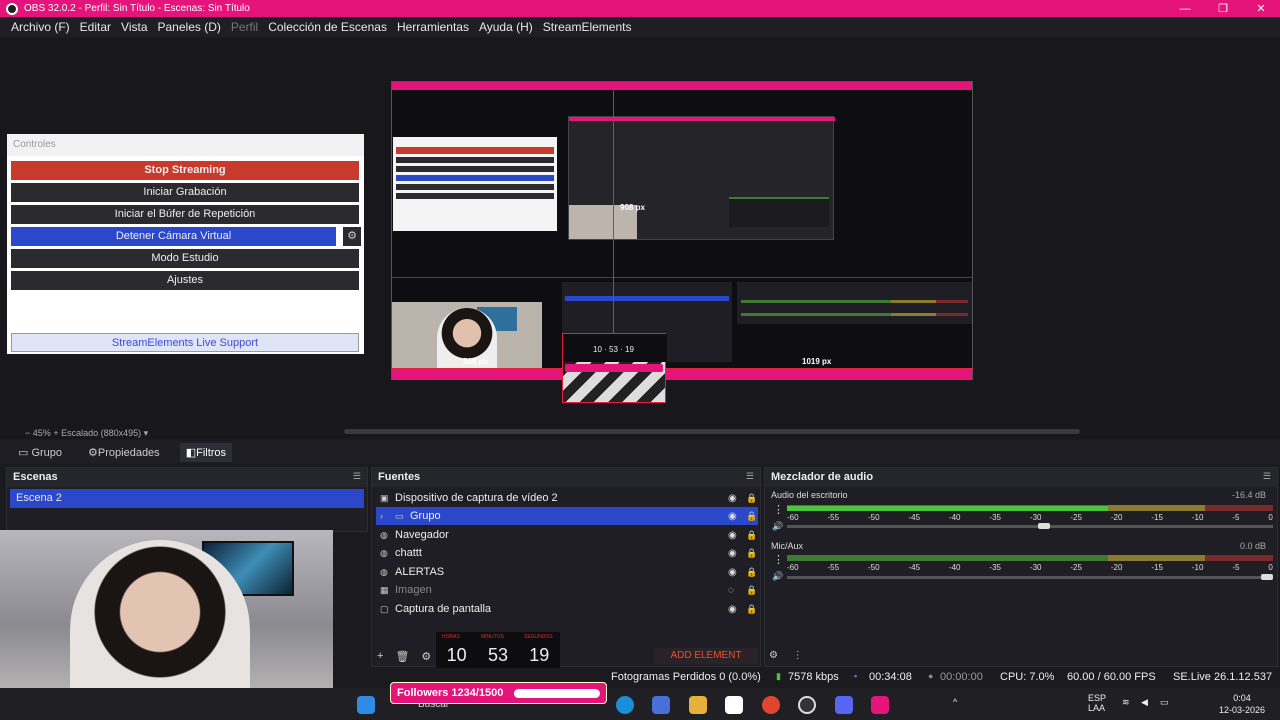 The width and height of the screenshot is (1280, 720). Describe the element at coordinates (706, 656) in the screenshot. I see `add-element-button: ADD ELEMENT` at that location.